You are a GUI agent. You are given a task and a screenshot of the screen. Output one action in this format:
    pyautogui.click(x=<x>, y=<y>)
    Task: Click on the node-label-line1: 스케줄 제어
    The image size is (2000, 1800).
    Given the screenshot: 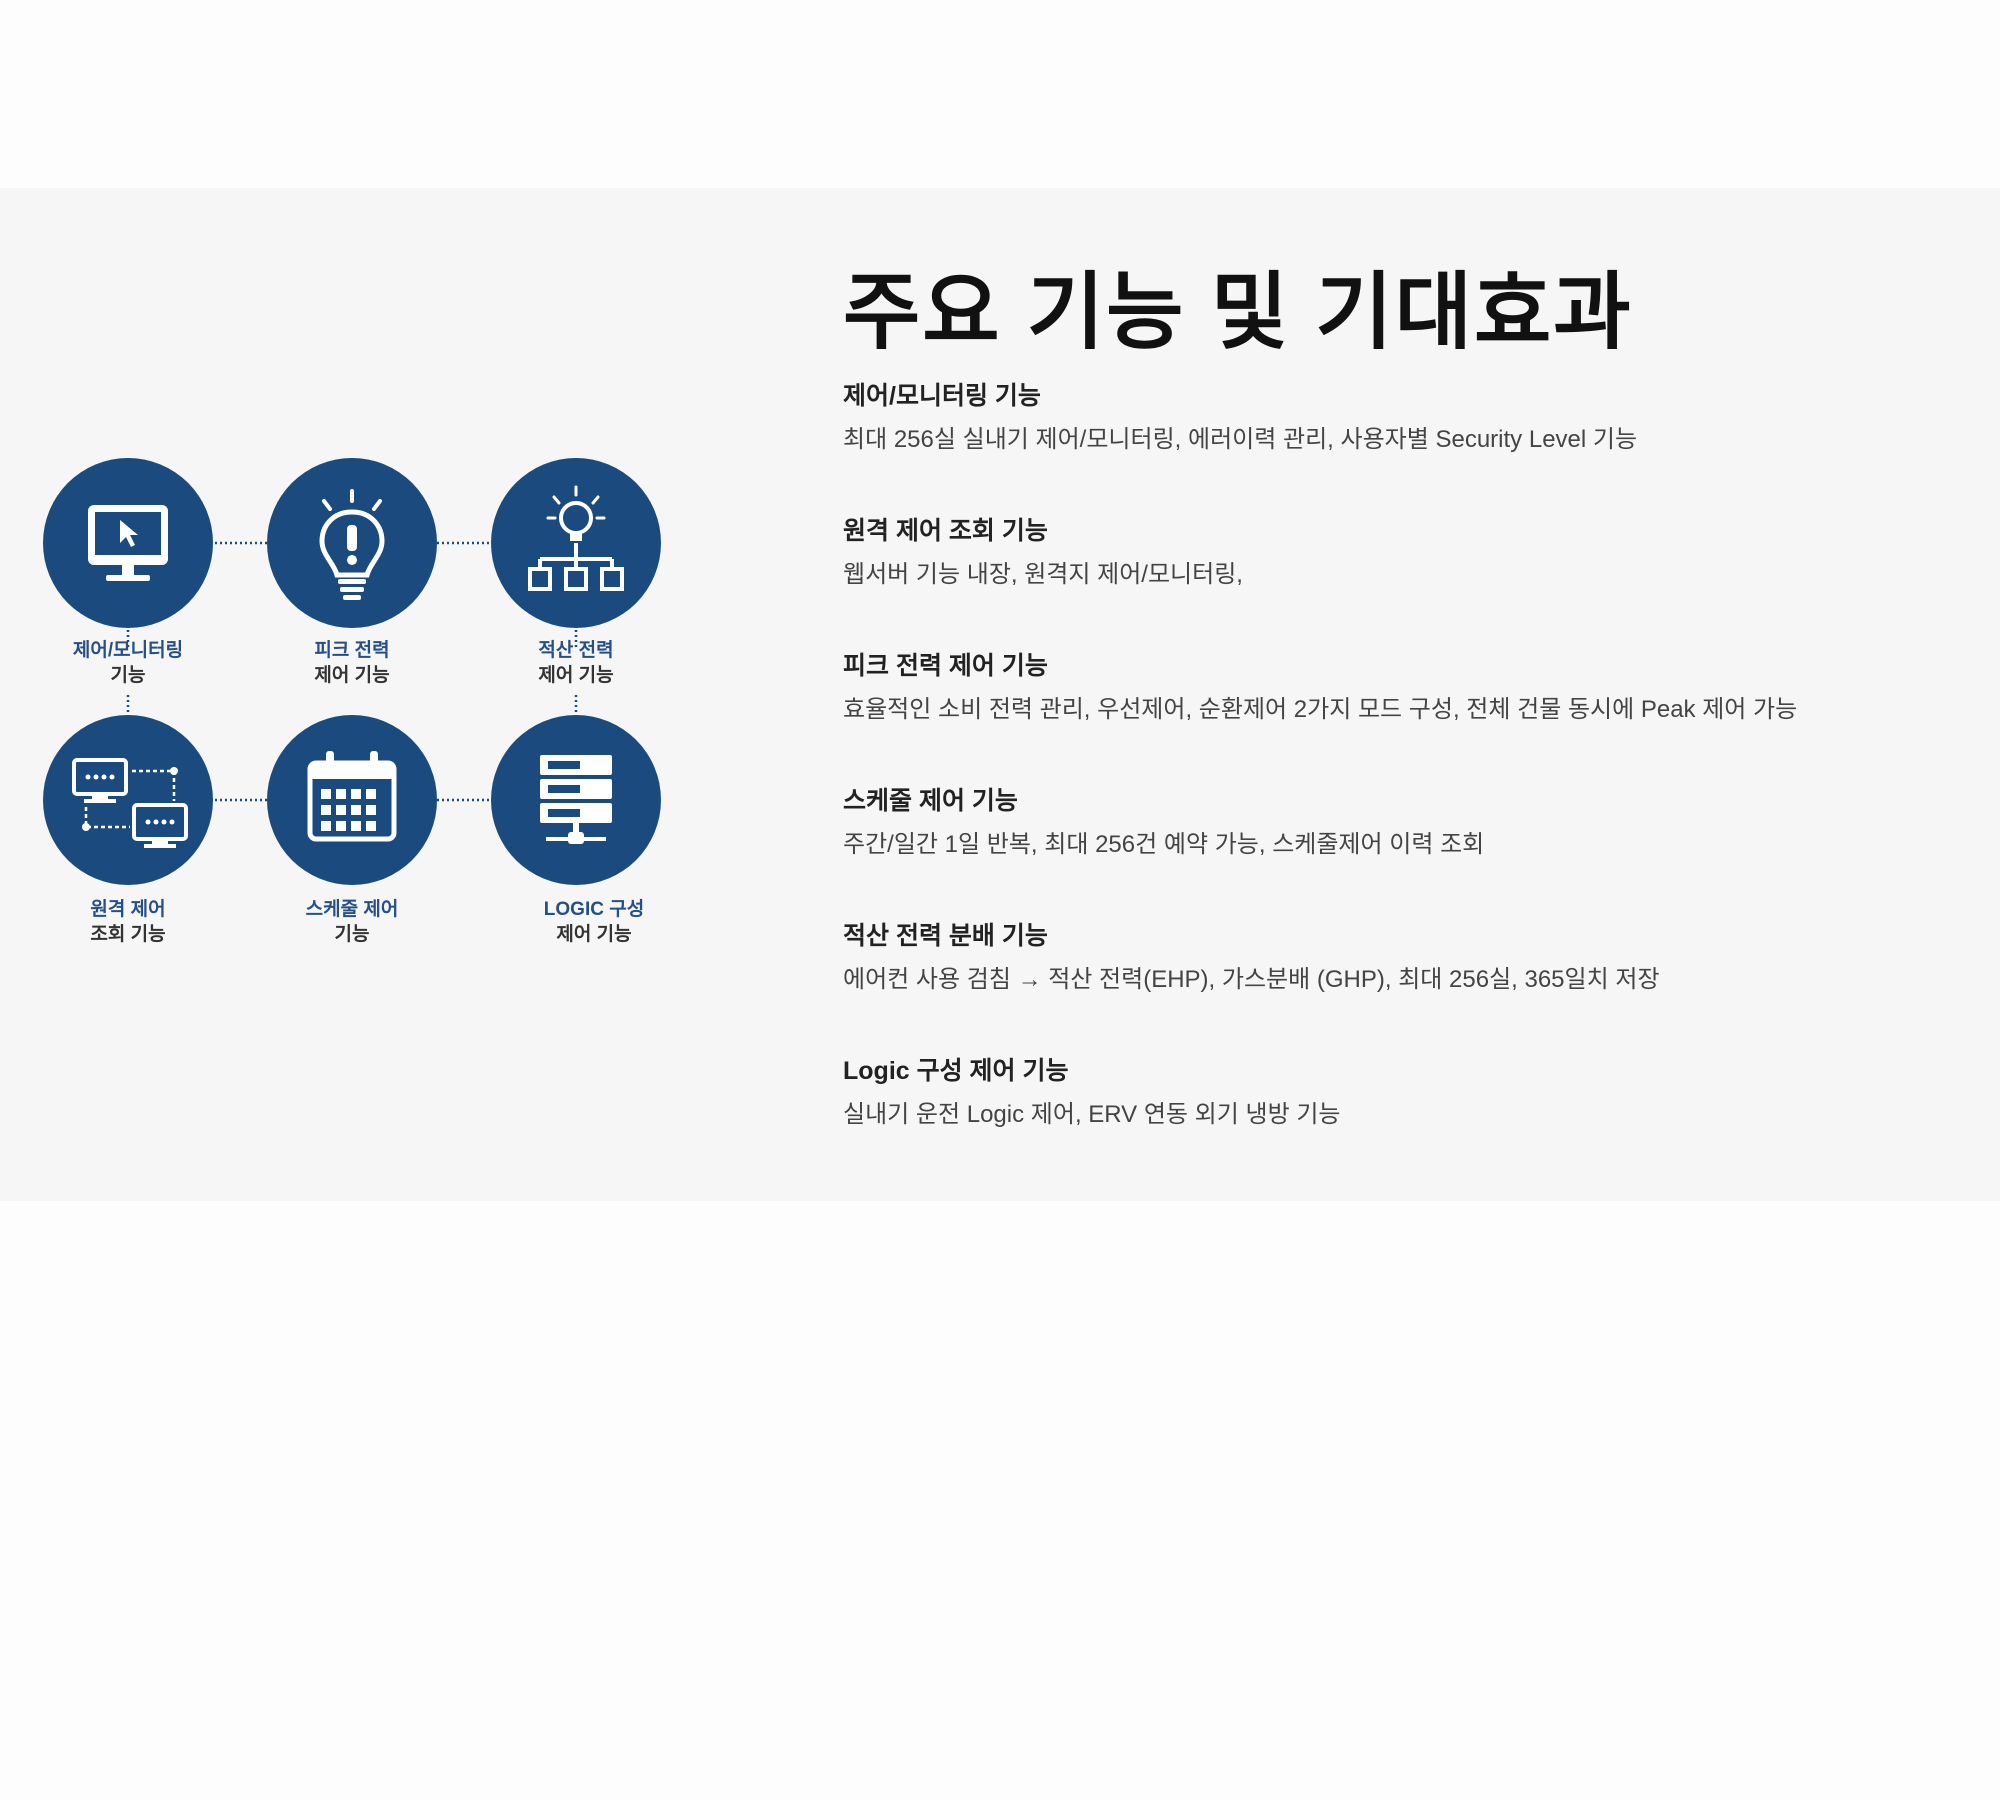 What is the action you would take?
    pyautogui.click(x=352, y=909)
    